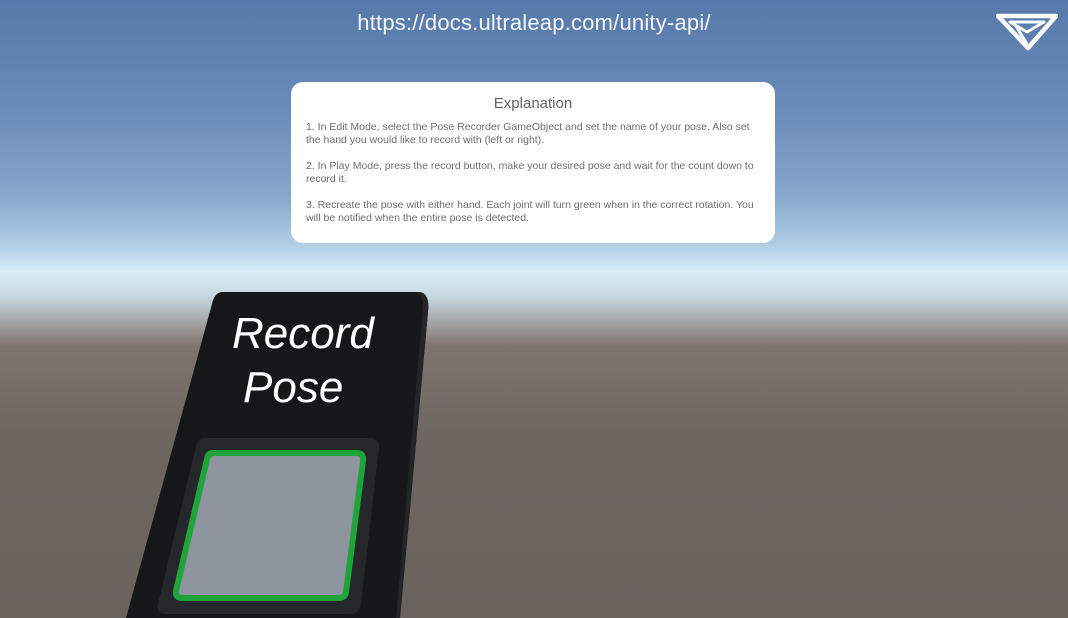  What do you see at coordinates (293, 387) in the screenshot?
I see `pose-label: Pose` at bounding box center [293, 387].